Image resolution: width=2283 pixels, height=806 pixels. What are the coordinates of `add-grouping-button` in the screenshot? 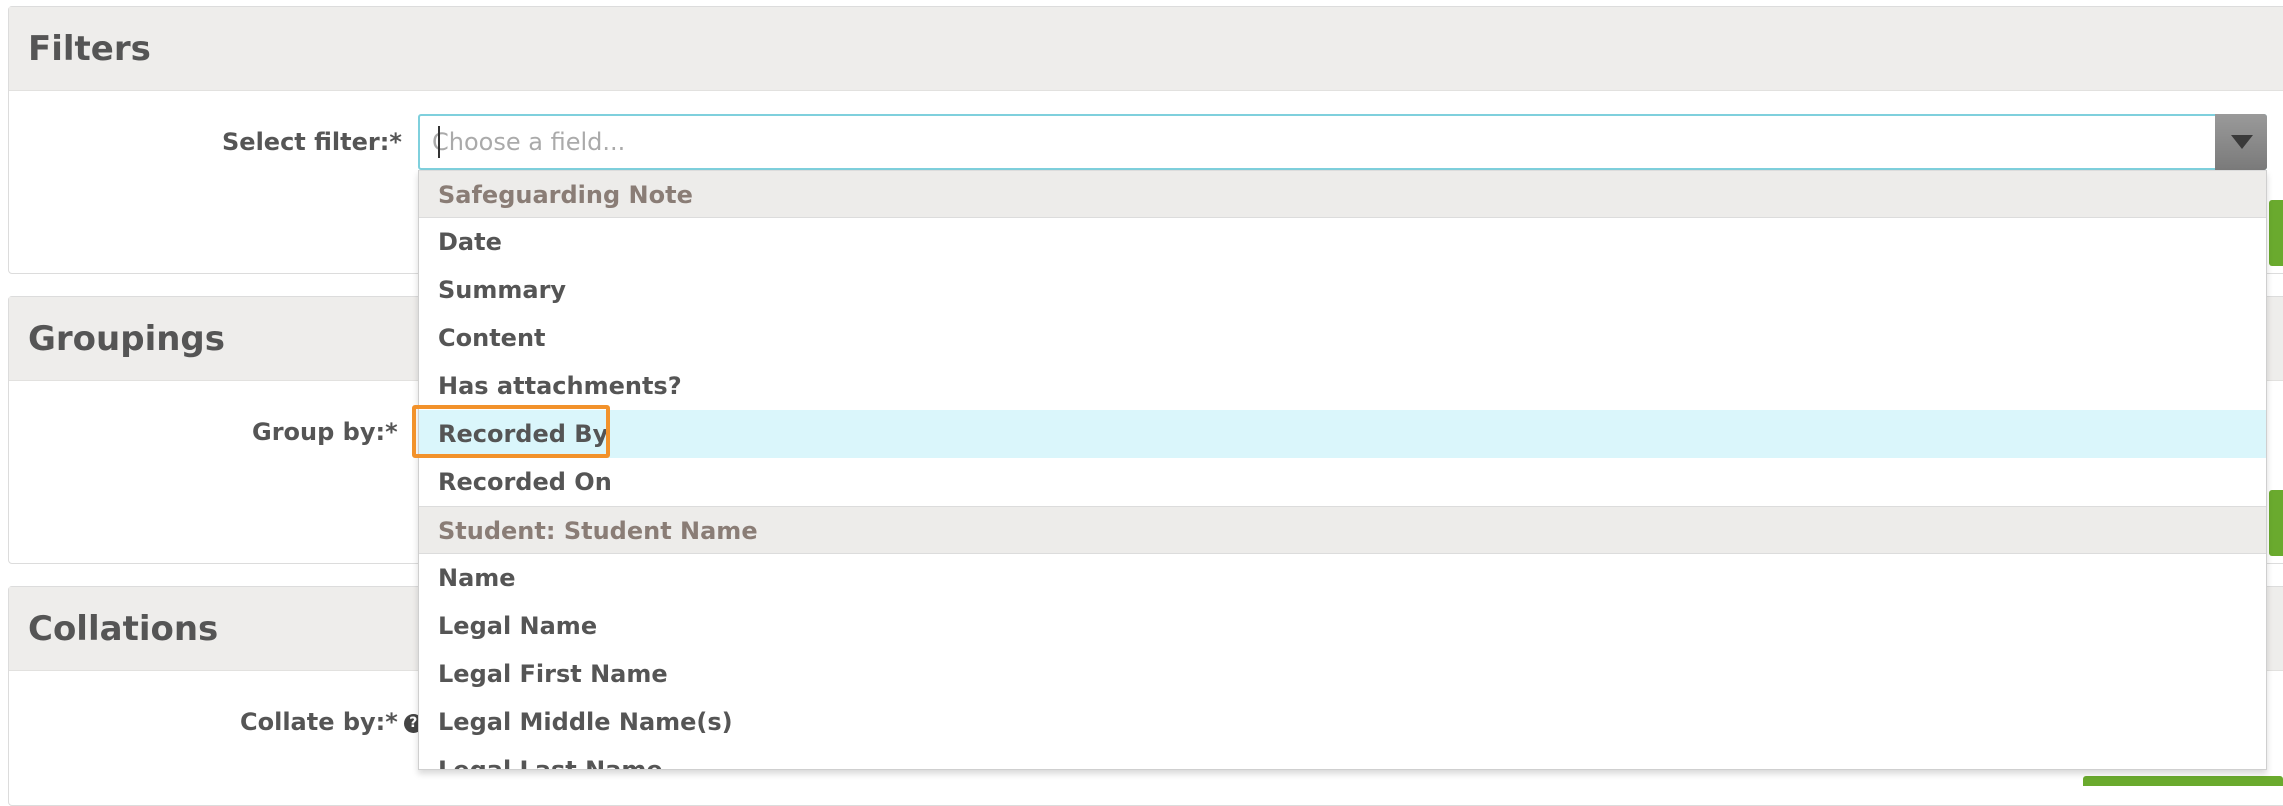 It's located at (2276, 523).